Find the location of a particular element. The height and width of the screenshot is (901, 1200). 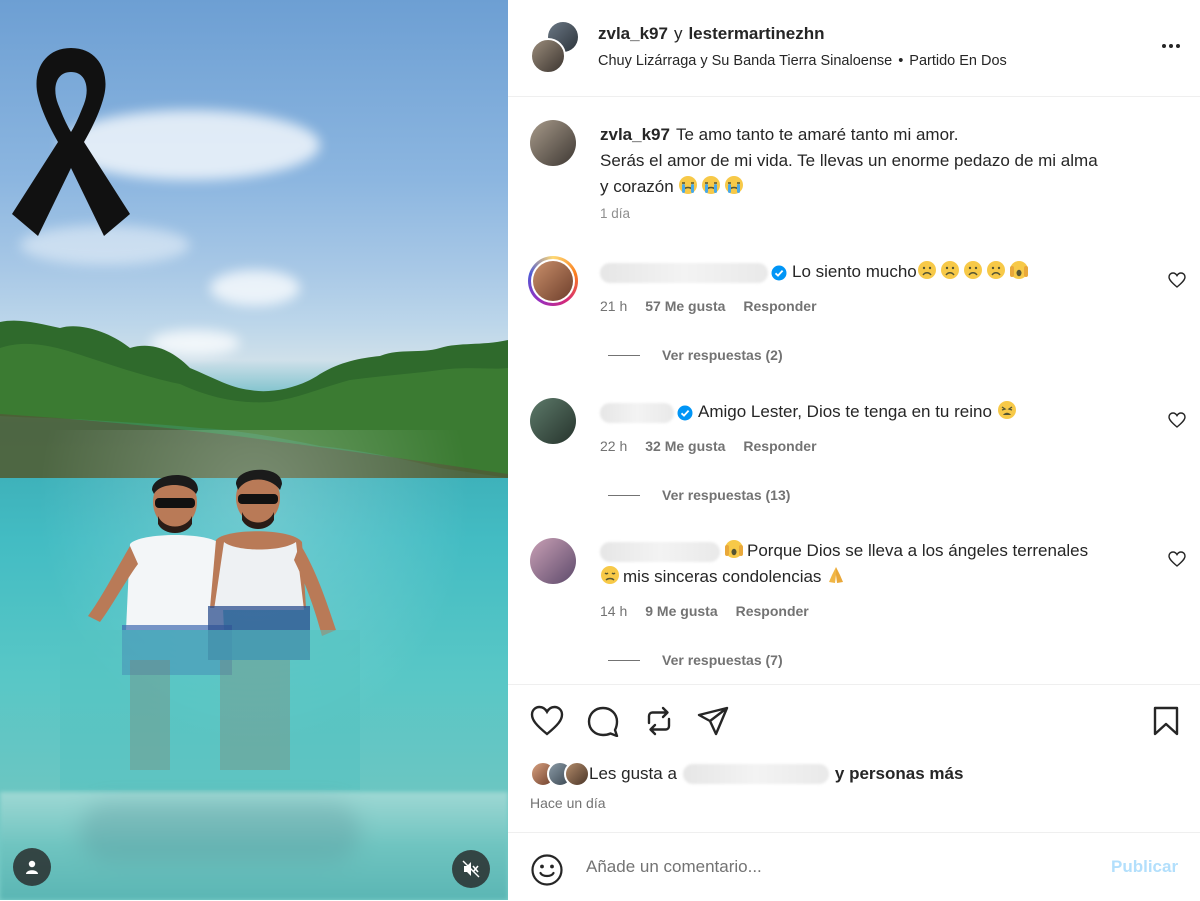

cloud is located at coordinates (255, 288).